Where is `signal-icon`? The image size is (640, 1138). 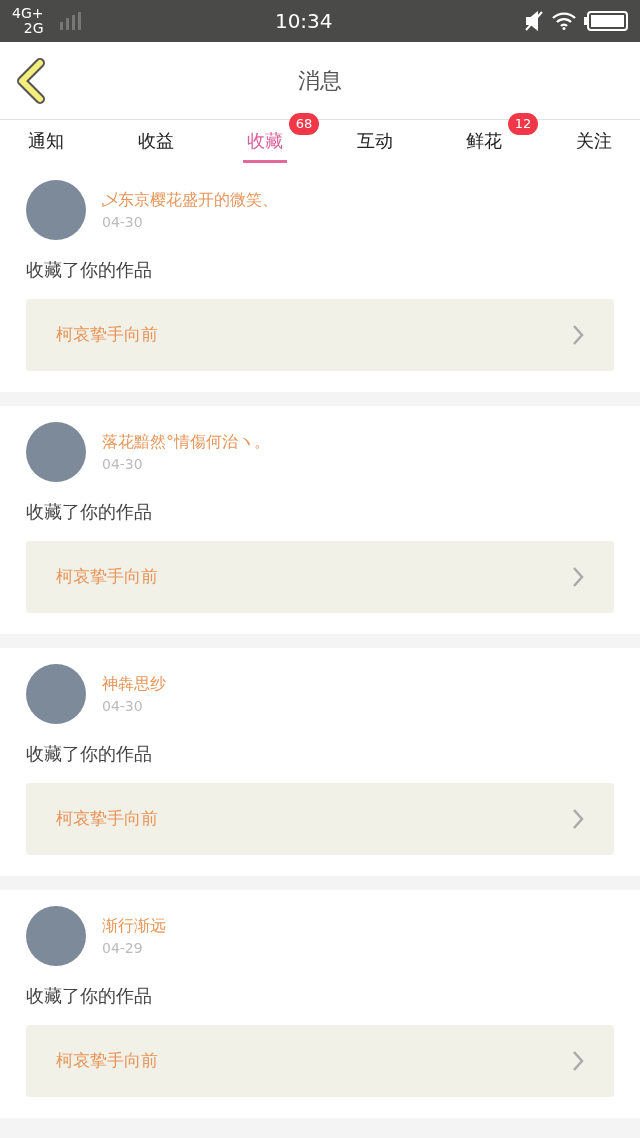 signal-icon is located at coordinates (71, 21).